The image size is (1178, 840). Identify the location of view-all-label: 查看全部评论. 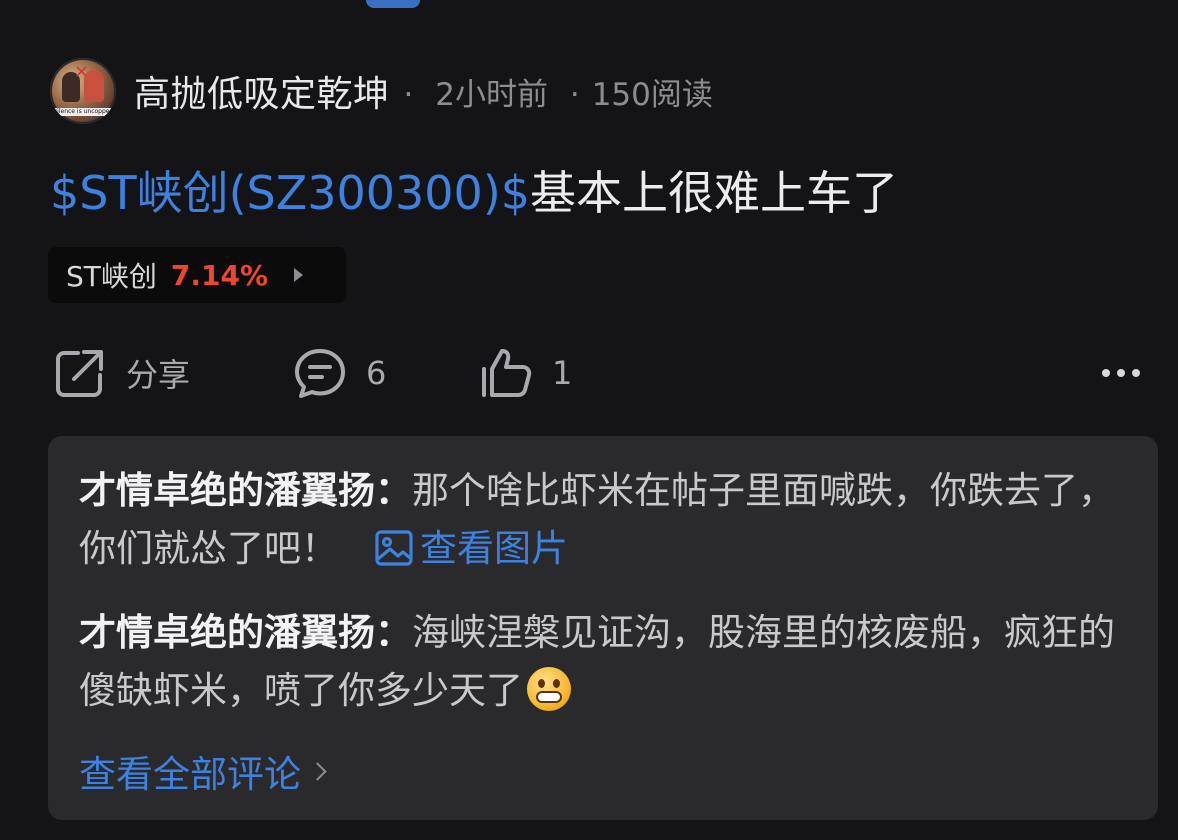
(190, 774).